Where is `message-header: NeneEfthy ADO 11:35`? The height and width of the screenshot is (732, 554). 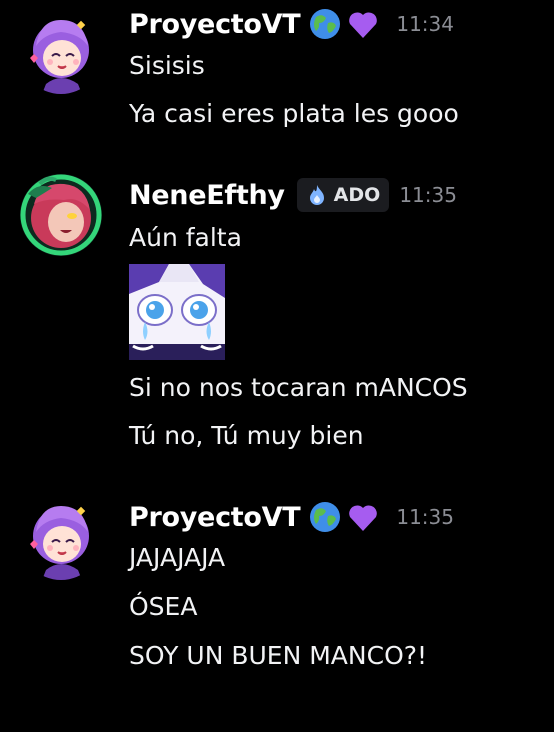
message-header: NeneEfthy ADO 11:35 is located at coordinates (293, 195).